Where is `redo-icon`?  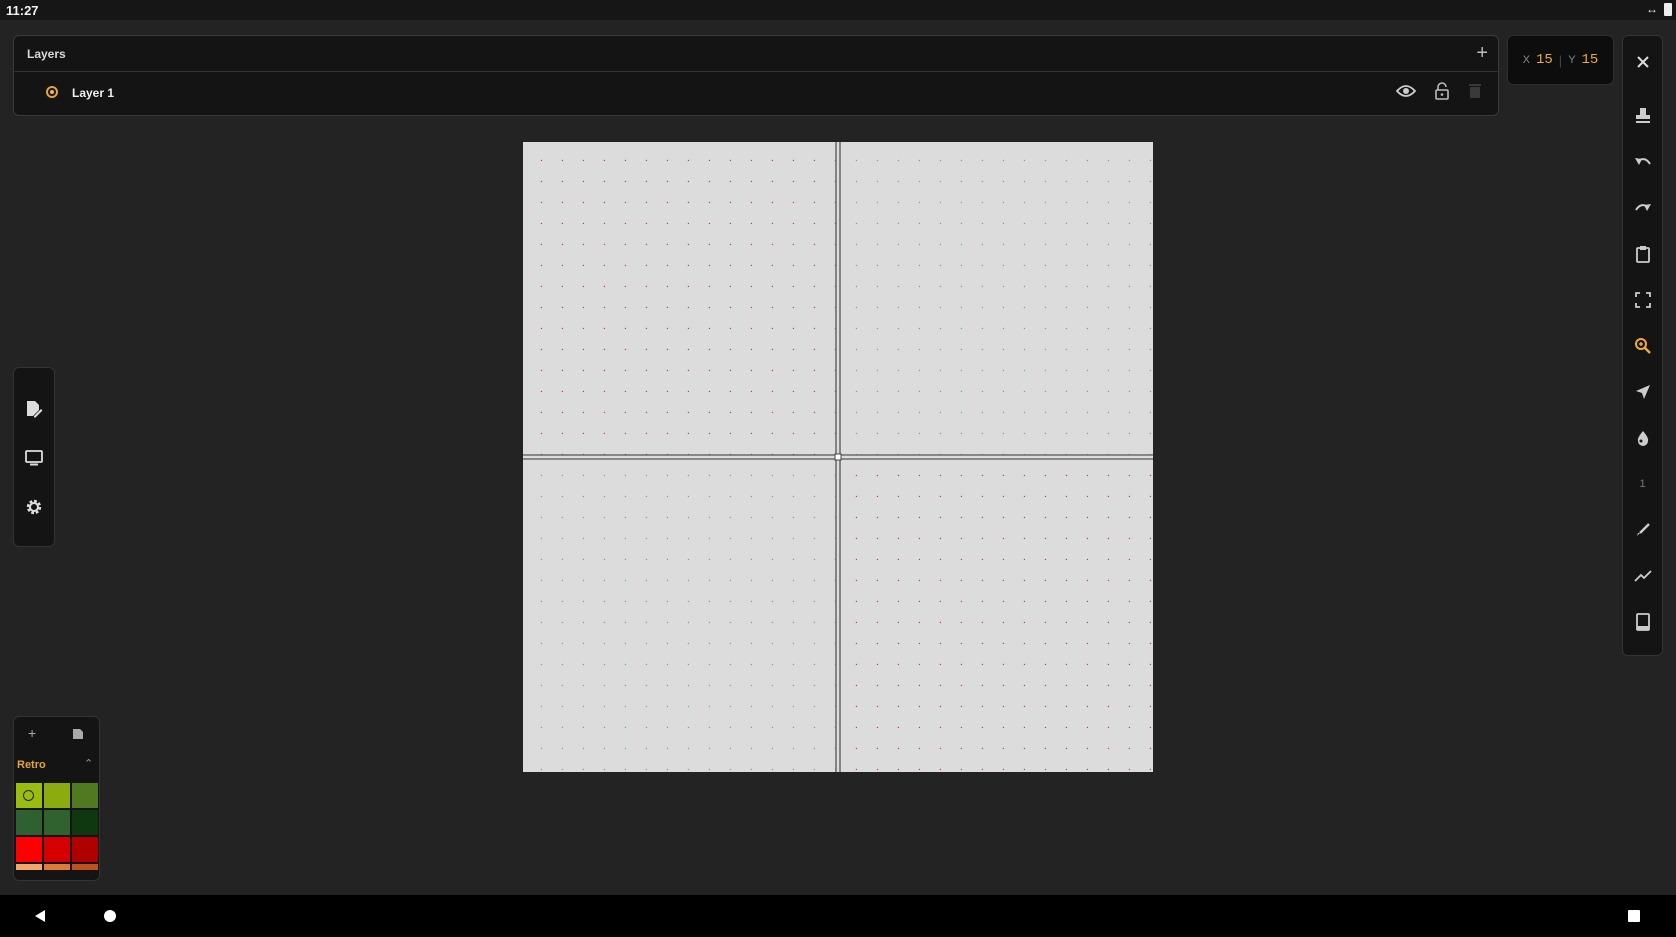 redo-icon is located at coordinates (1642, 208).